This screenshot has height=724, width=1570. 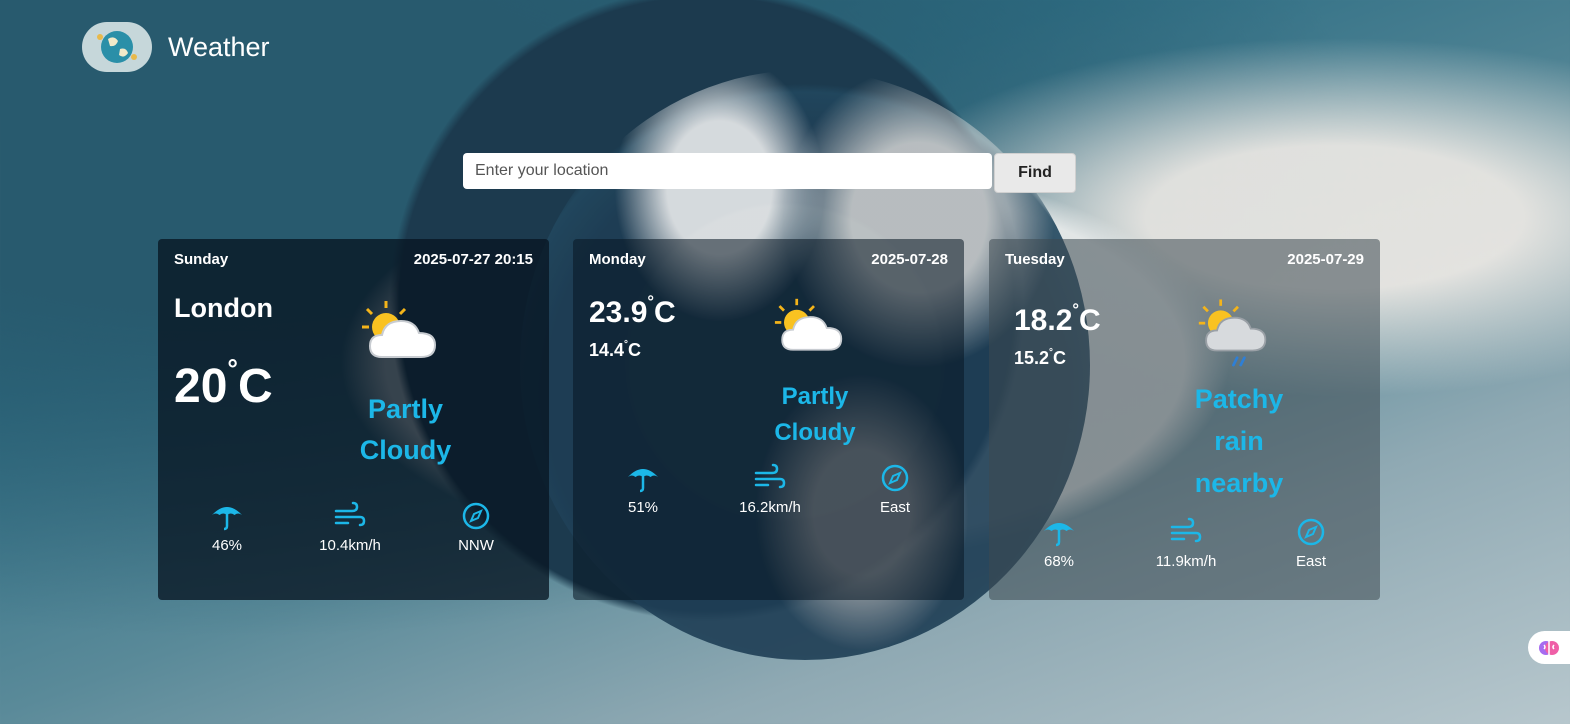 I want to click on wind-speed-stat: 11.9km/h, so click(x=1186, y=543).